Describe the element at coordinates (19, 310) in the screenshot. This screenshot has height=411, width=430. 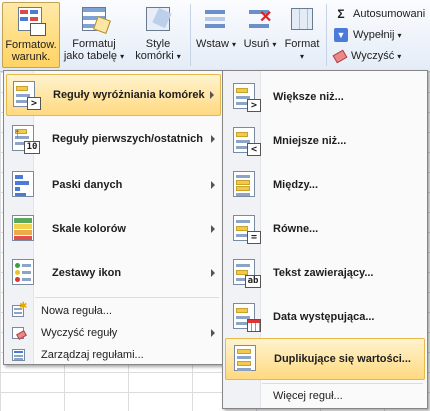
I see `new-rule-icon: ✱` at that location.